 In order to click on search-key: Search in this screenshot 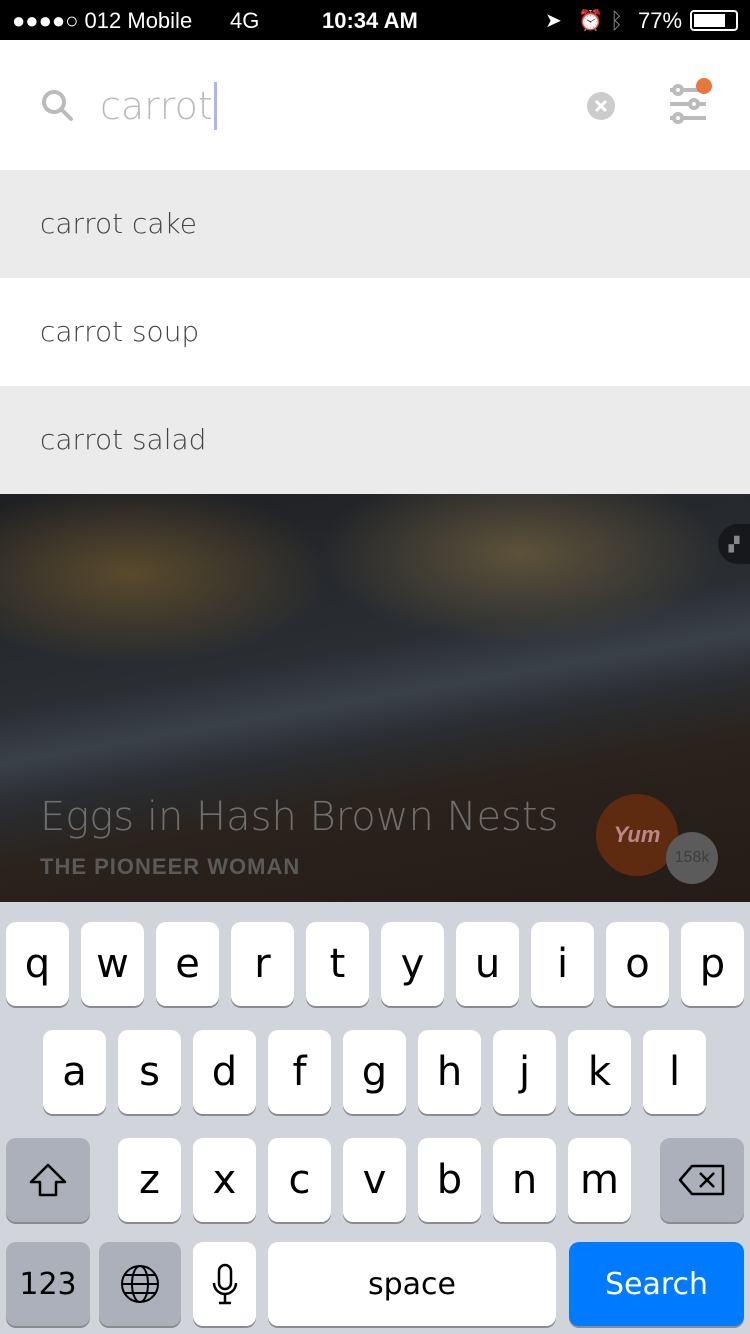, I will do `click(656, 1284)`.